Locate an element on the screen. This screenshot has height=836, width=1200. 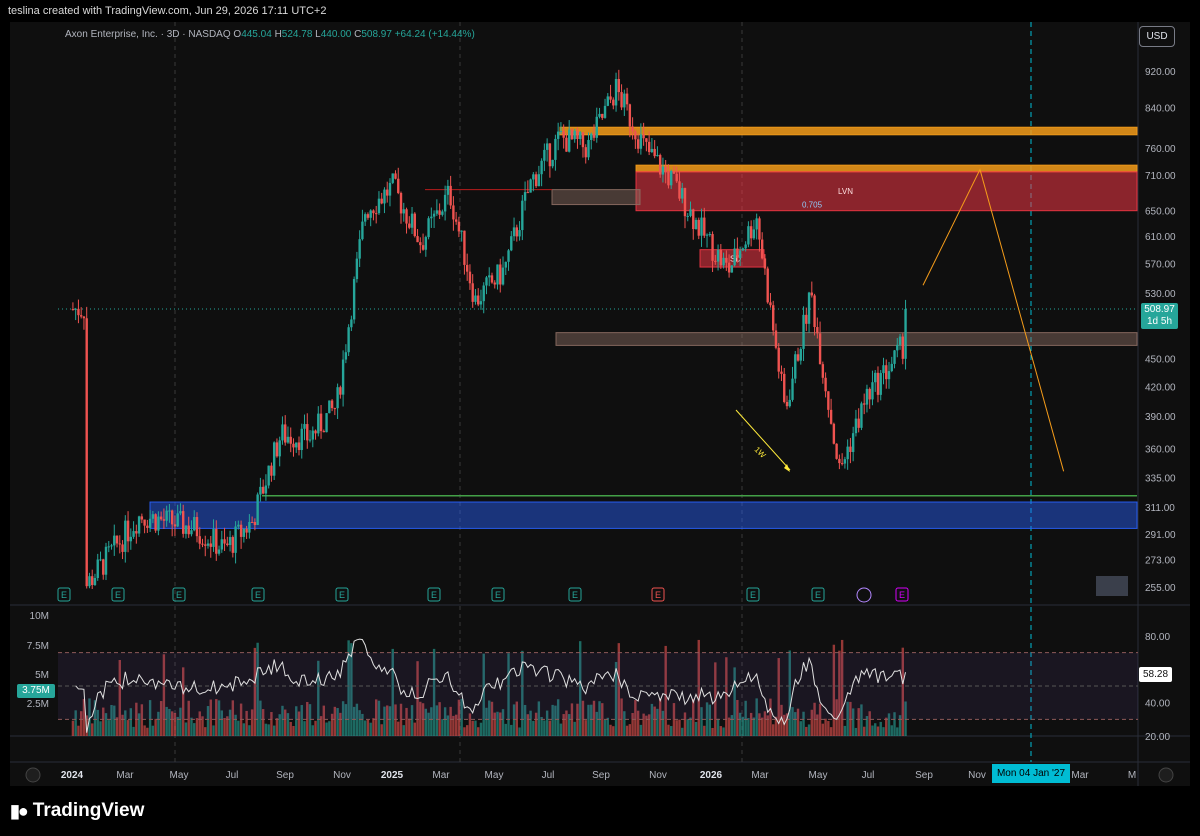
tradingview-logo: ▮● TradingView is located at coordinates (77, 811).